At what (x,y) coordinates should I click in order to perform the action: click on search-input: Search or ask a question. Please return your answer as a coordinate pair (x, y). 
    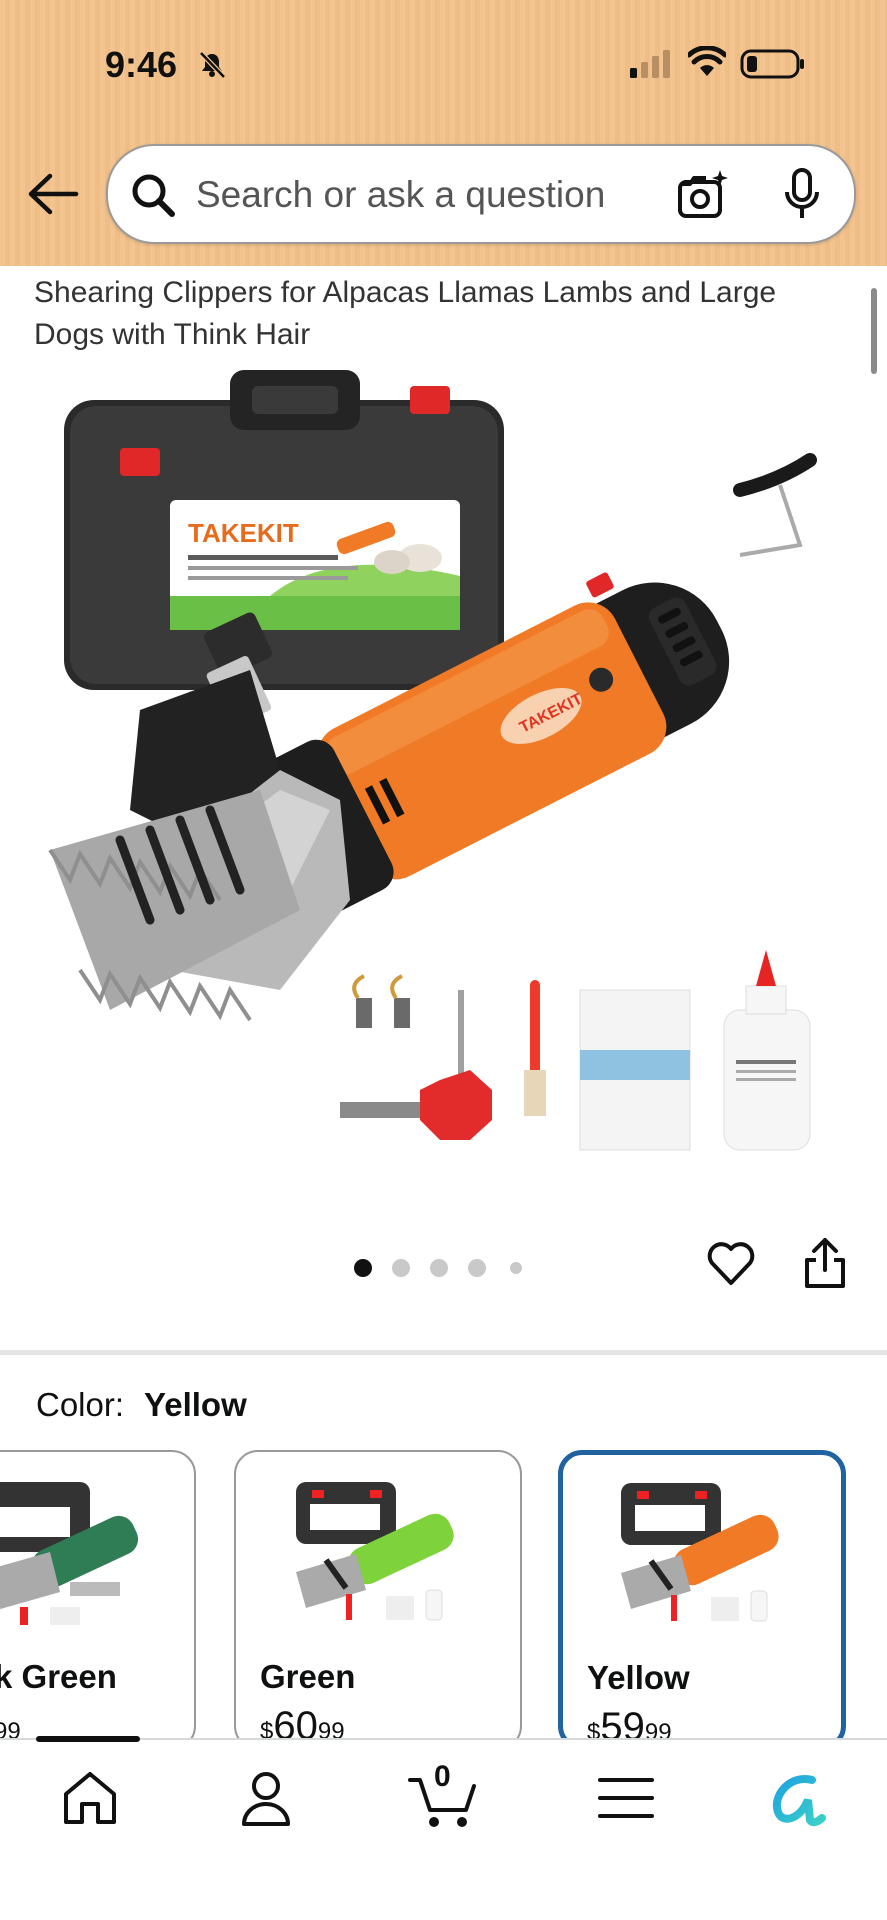
    Looking at the image, I should click on (400, 195).